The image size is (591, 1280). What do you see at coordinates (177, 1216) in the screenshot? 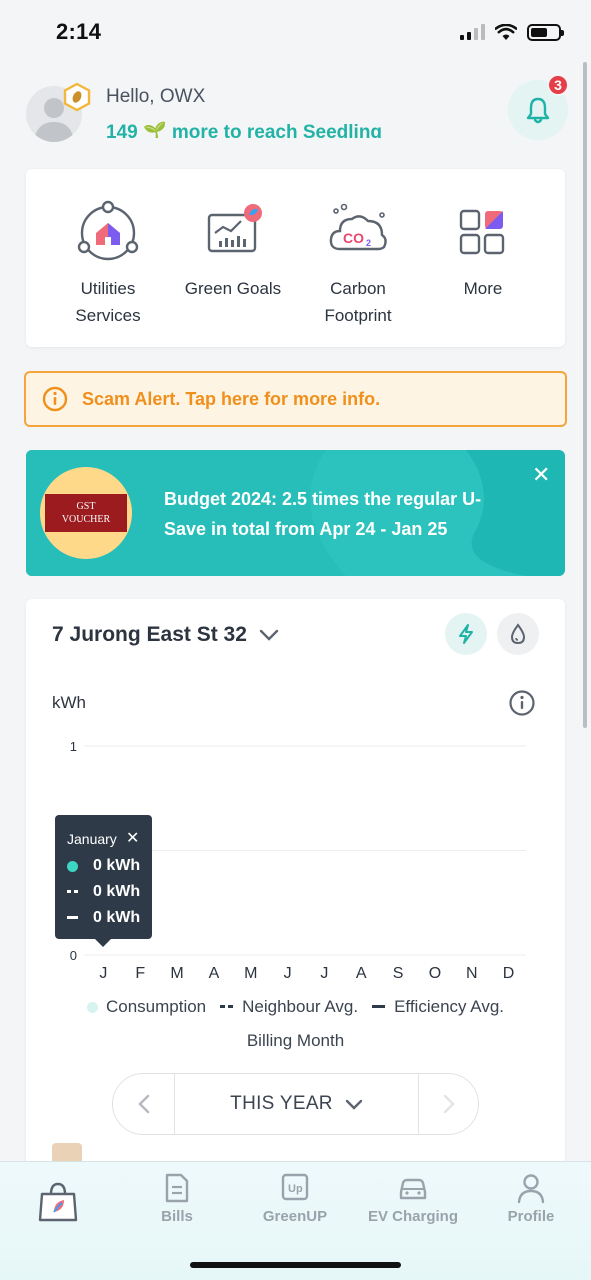
I see `tab-bills-label: Bills` at bounding box center [177, 1216].